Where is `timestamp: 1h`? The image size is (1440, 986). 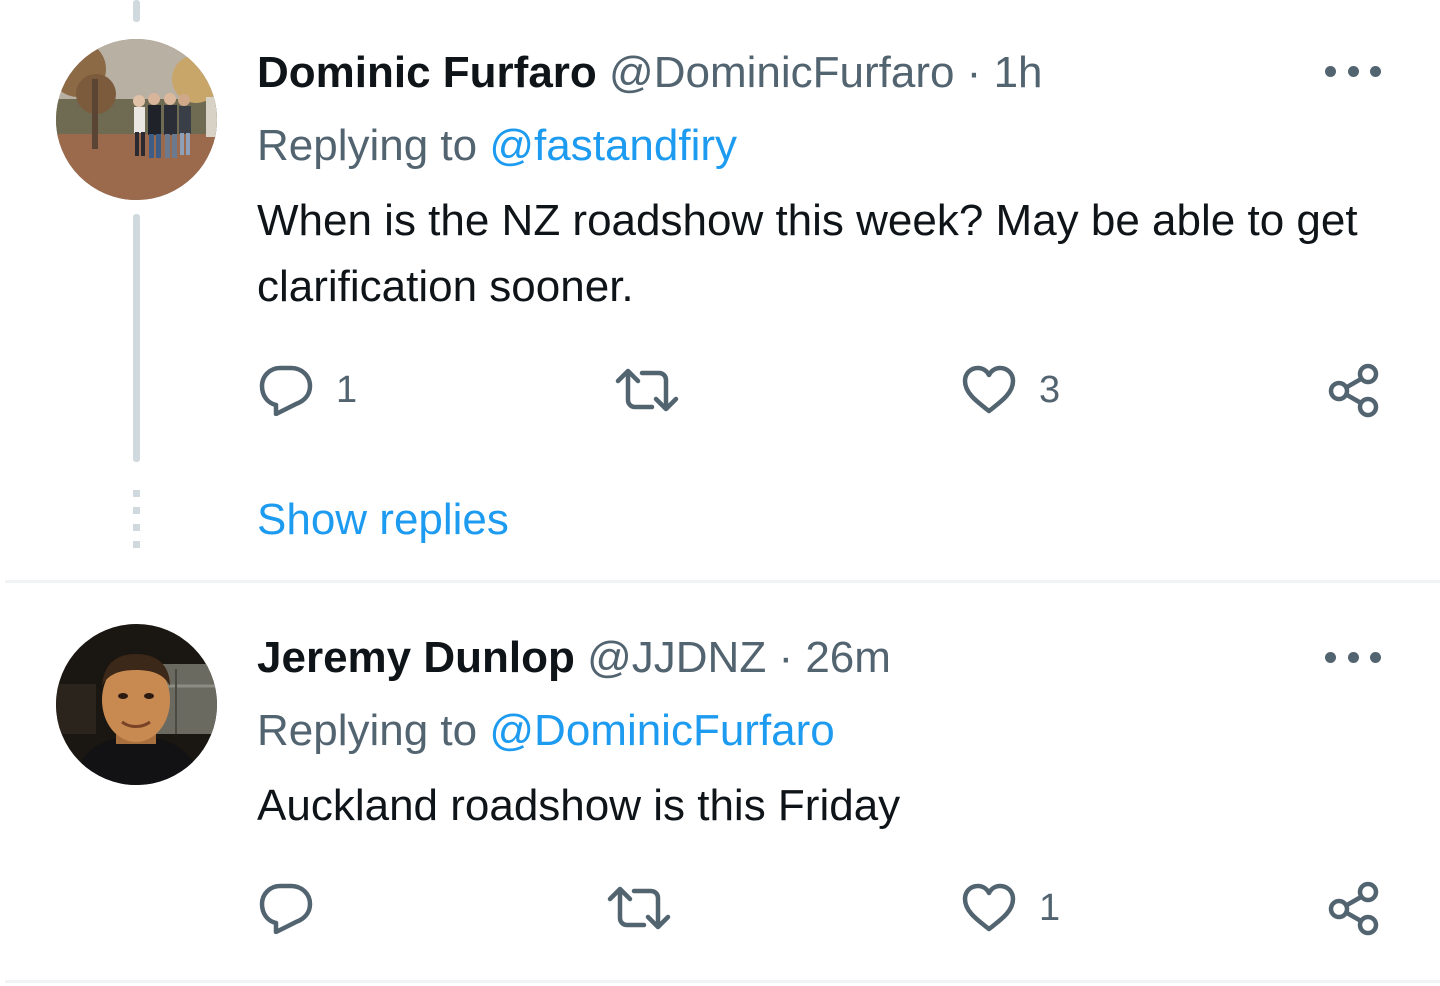 timestamp: 1h is located at coordinates (1018, 72).